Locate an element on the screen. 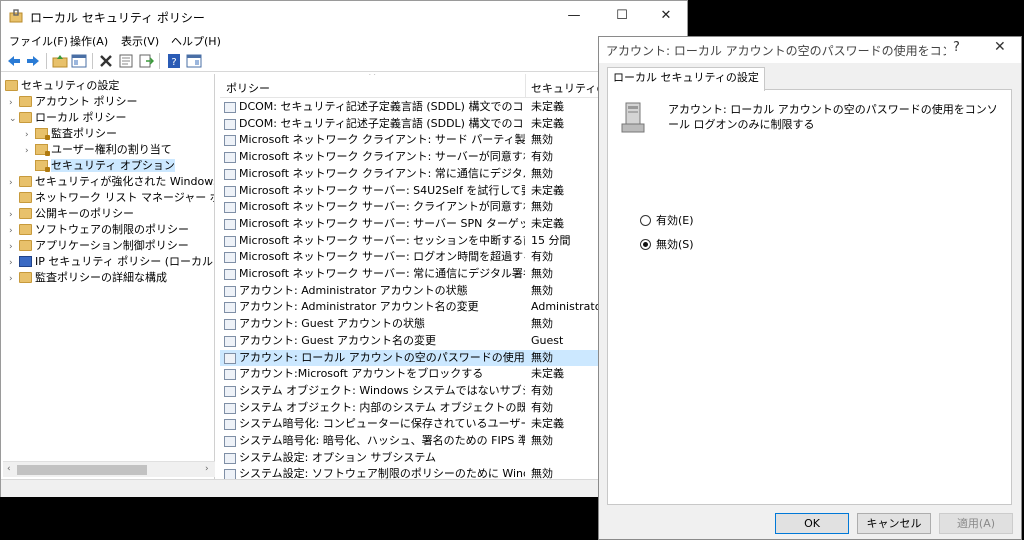 Image resolution: width=1024 pixels, height=540 pixels. security-policy-icon is located at coordinates (16, 16).